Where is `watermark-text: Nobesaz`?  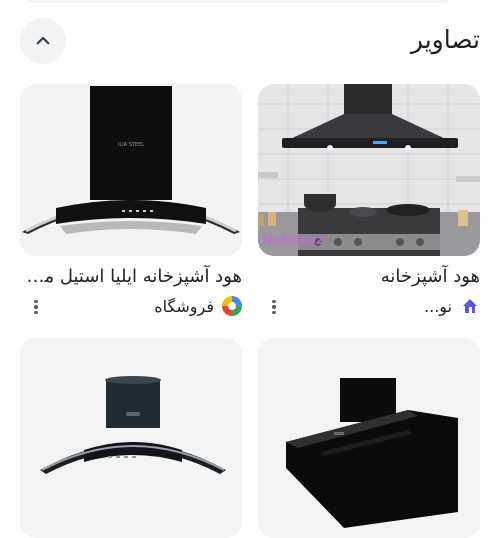 watermark-text: Nobesaz is located at coordinates (293, 240).